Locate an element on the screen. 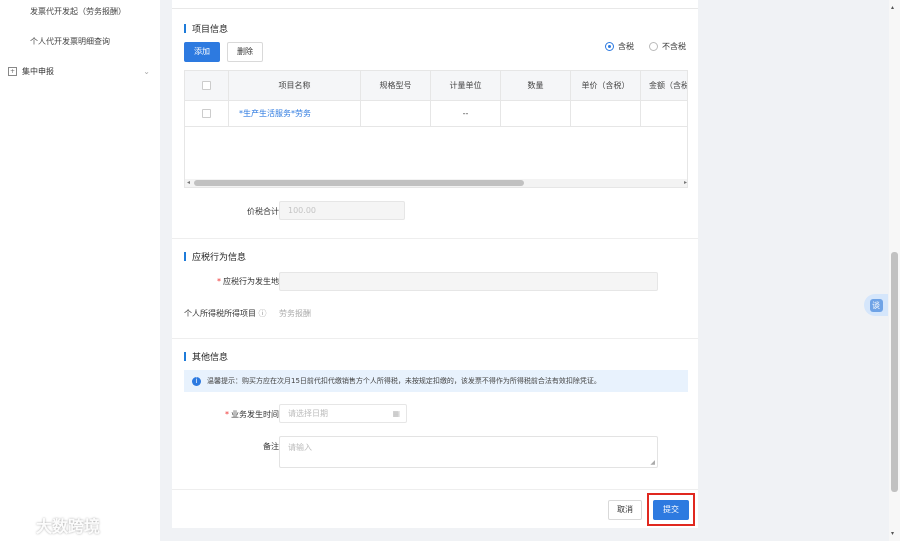 The height and width of the screenshot is (541, 900). sidebar-group-centralized-declaration: + 集中申报 ⌄ is located at coordinates (79, 71).